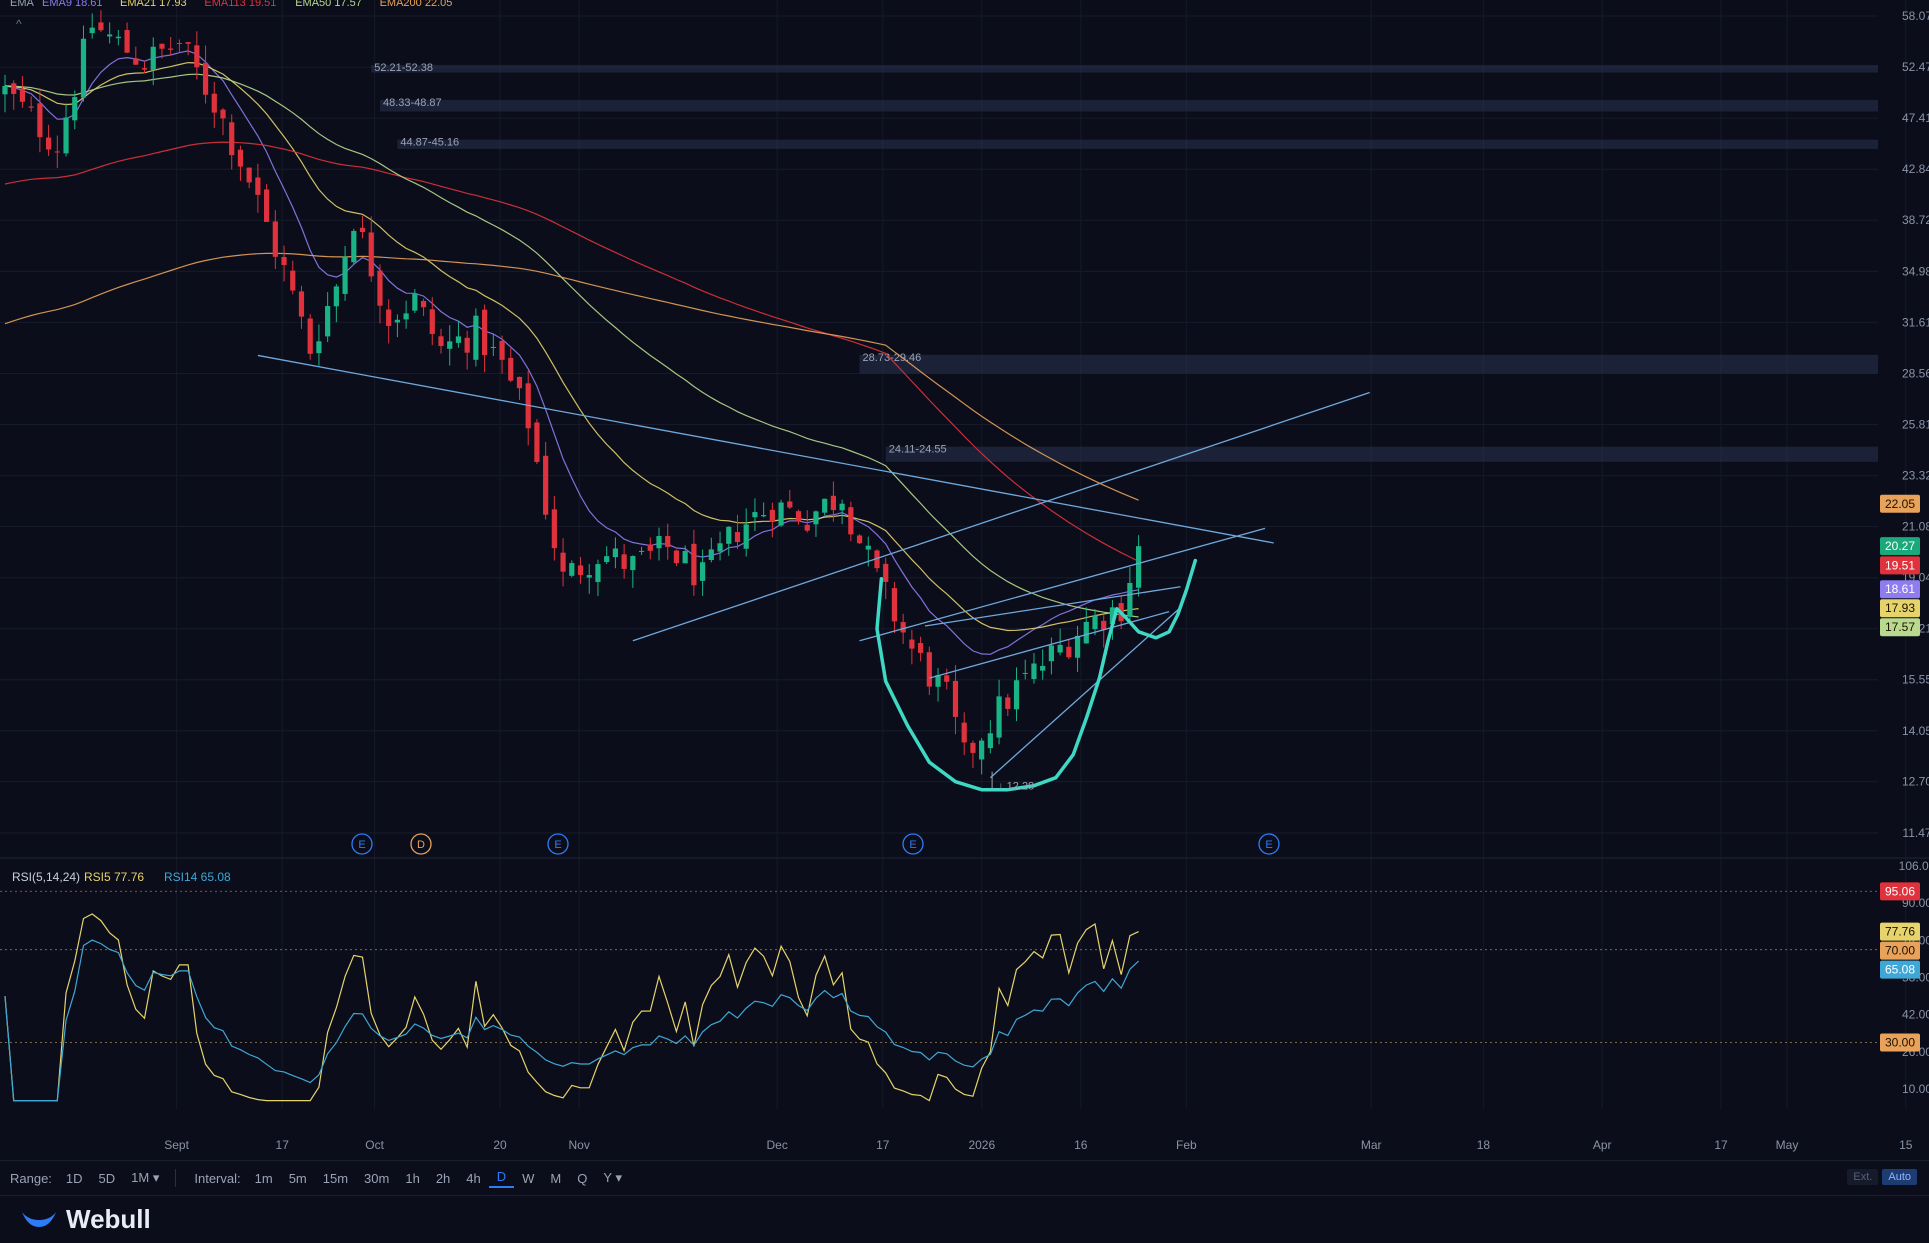  I want to click on interval-q: Q, so click(582, 1178).